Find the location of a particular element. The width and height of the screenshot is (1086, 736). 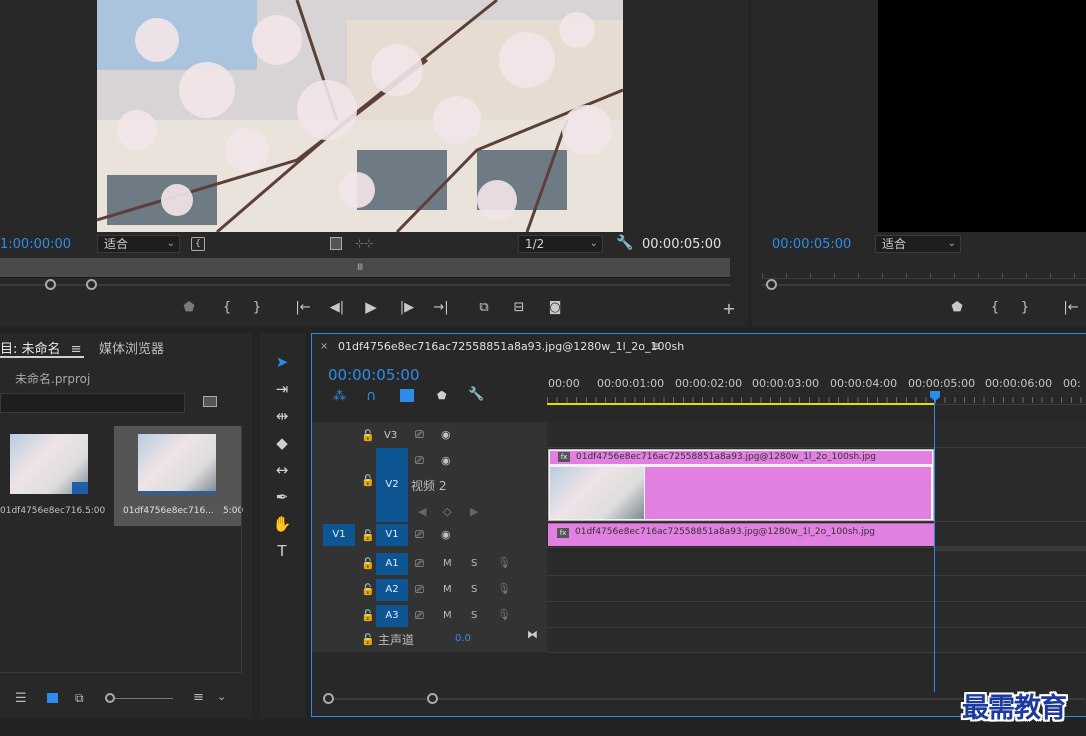

new-bin-icon is located at coordinates (210, 401).